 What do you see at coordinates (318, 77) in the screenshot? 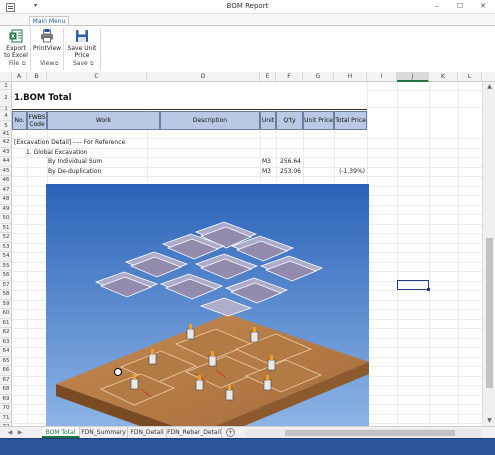
I see `column-header-g: G` at bounding box center [318, 77].